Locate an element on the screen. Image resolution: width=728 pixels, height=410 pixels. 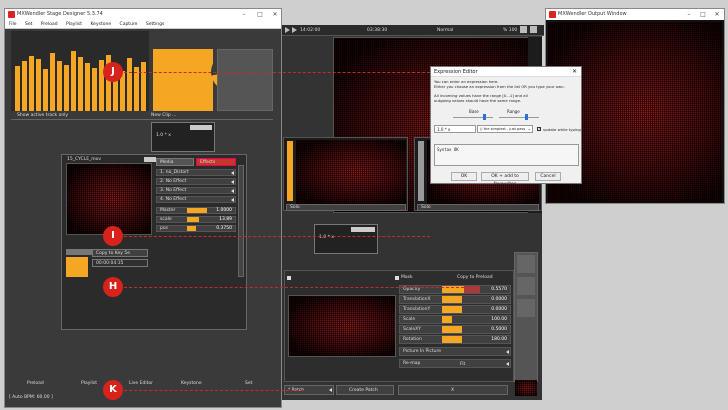
copy-to-preload-label: Copy to Preload is located at coordinates (475, 277).